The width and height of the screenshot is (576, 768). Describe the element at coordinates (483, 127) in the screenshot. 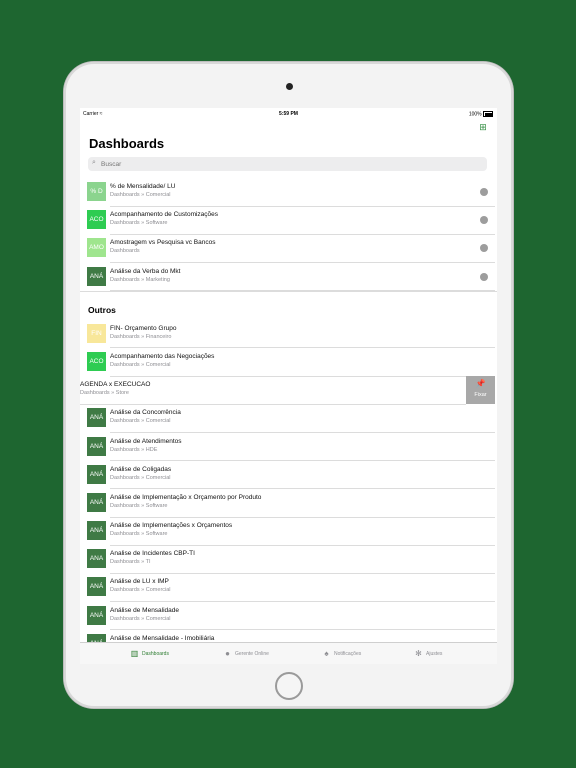

I see `layout-toggle-icon: ⊞` at that location.